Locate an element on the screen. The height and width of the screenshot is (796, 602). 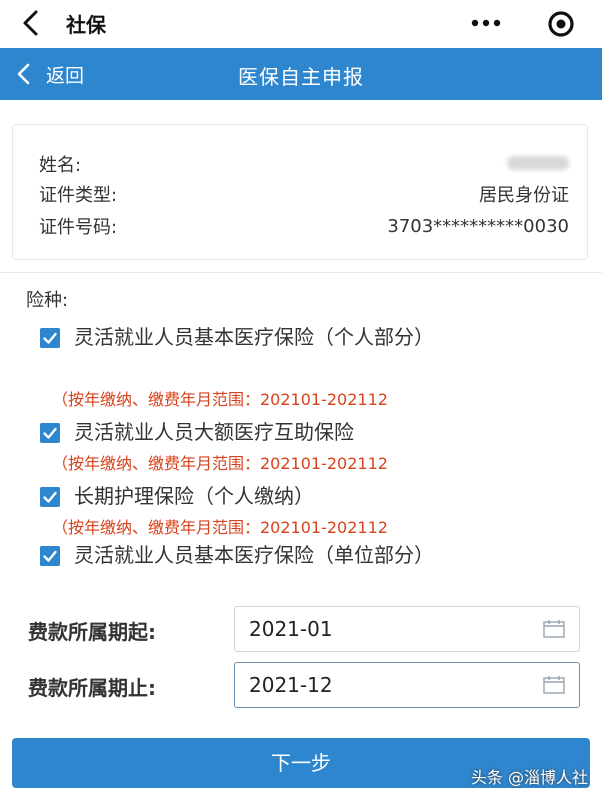
name-label: 姓名: is located at coordinates (60, 165).